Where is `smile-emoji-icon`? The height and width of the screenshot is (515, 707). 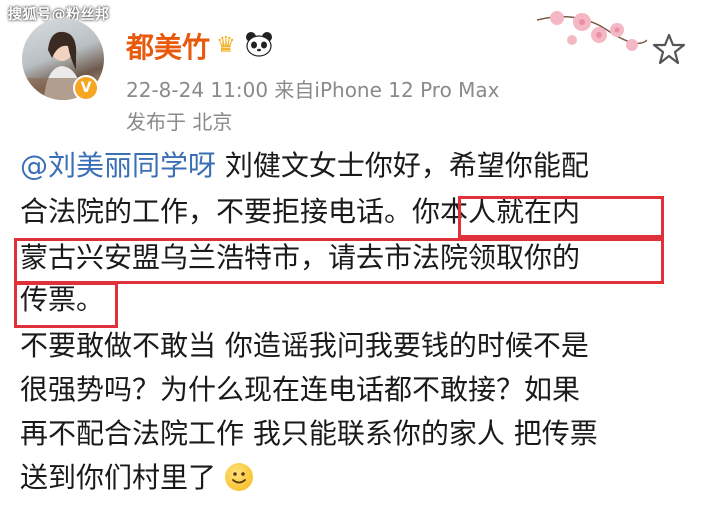
smile-emoji-icon is located at coordinates (238, 477).